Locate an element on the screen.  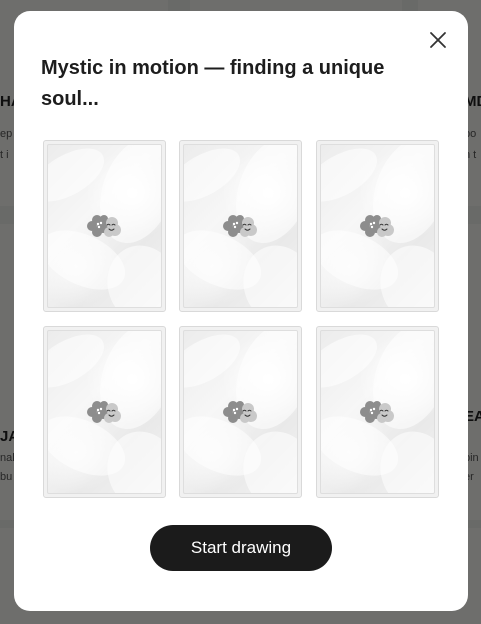
start-drawing-button: Start drawing is located at coordinates (241, 548).